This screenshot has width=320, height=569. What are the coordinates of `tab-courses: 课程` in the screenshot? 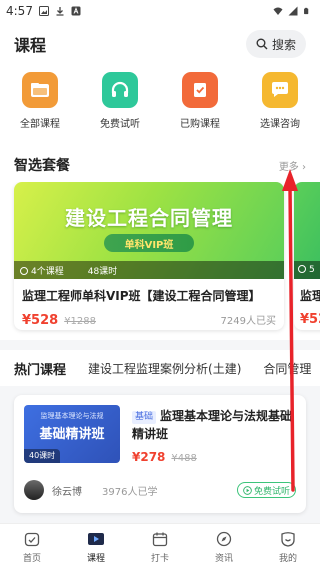 It's located at (96, 547).